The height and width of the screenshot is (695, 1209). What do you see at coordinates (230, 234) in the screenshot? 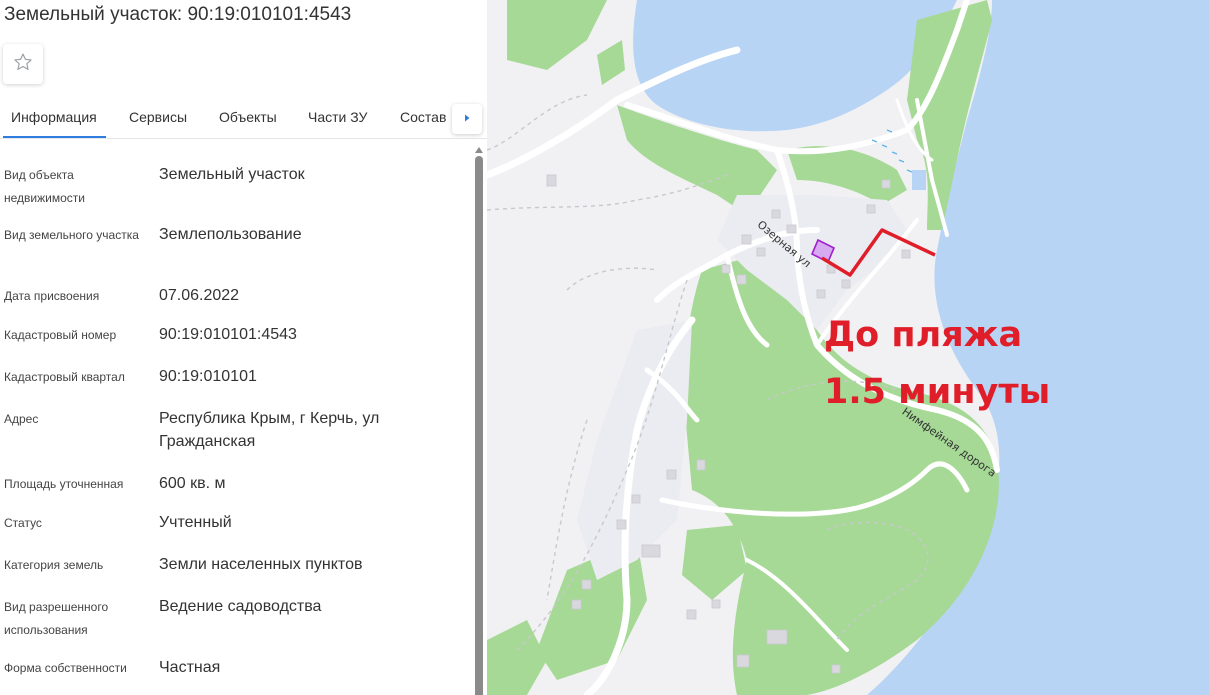
I see `prop-value-parcel-type: Землепользование` at bounding box center [230, 234].